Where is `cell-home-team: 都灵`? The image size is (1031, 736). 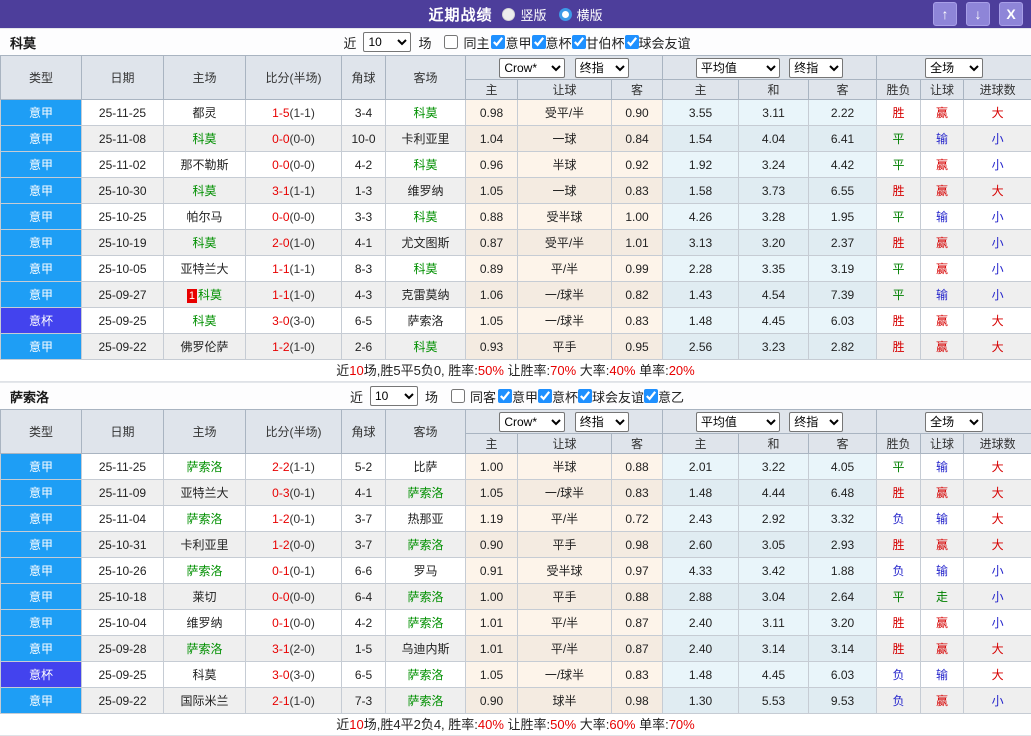
cell-home-team: 都灵 is located at coordinates (205, 113).